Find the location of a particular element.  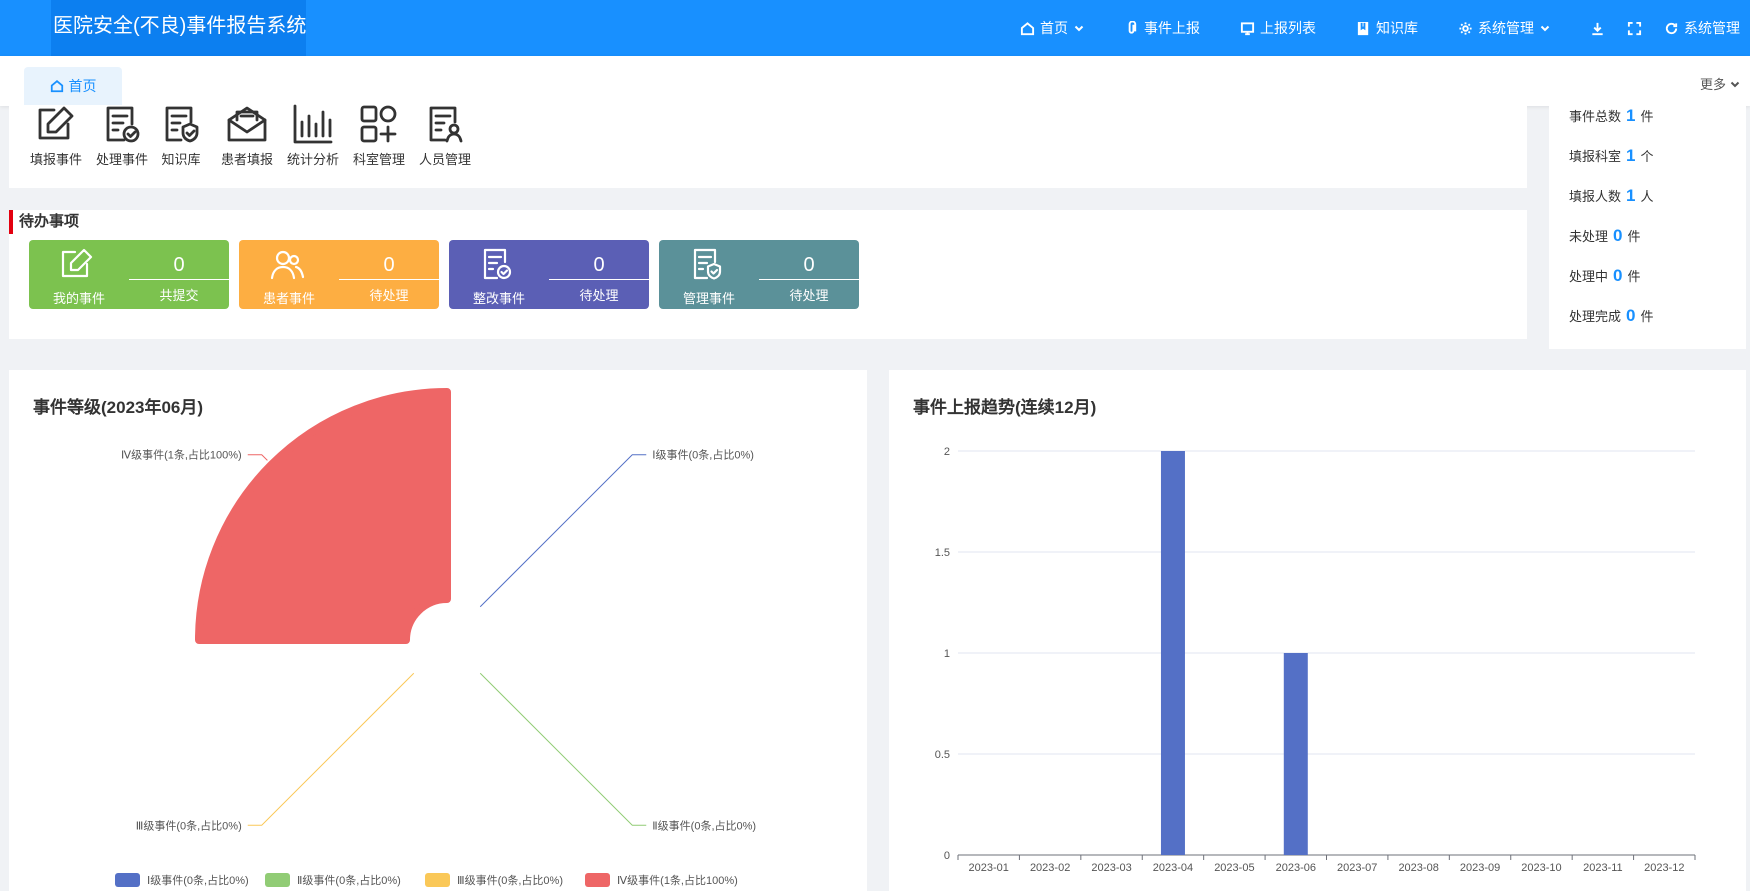

clip-icon is located at coordinates (1132, 27).